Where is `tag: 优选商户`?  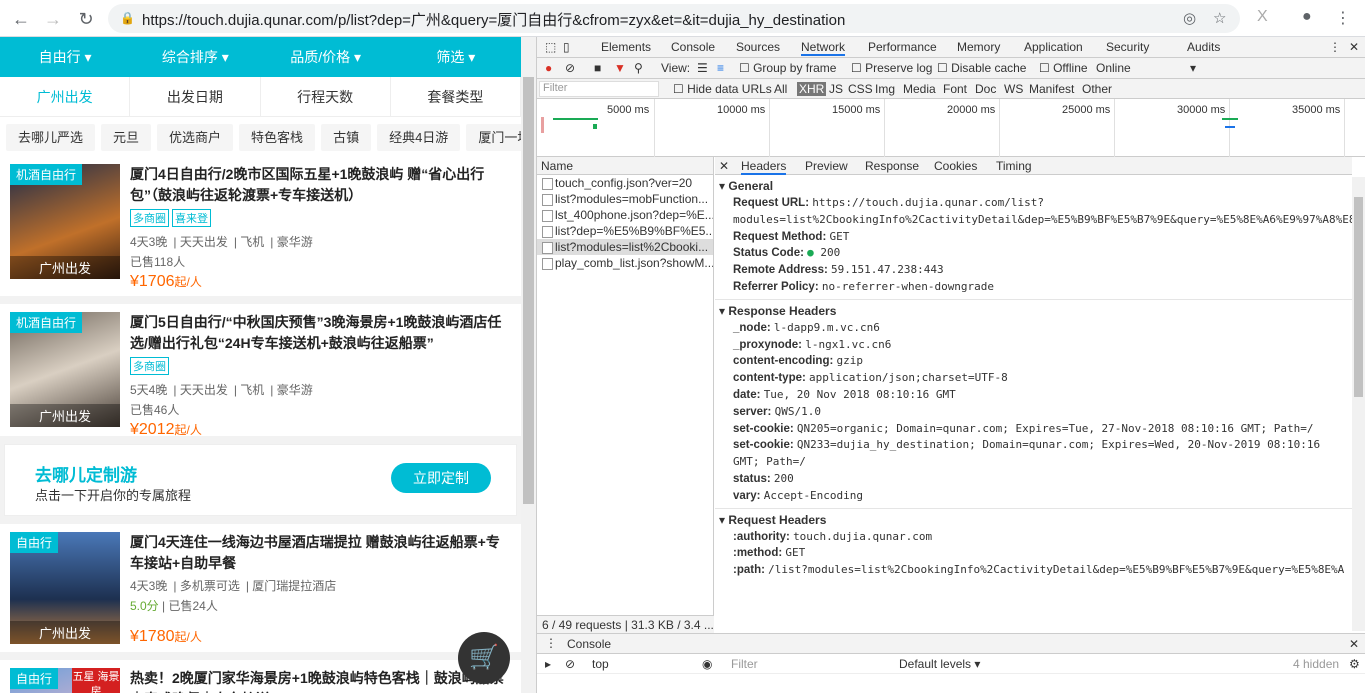
tag: 优选商户 is located at coordinates (195, 137).